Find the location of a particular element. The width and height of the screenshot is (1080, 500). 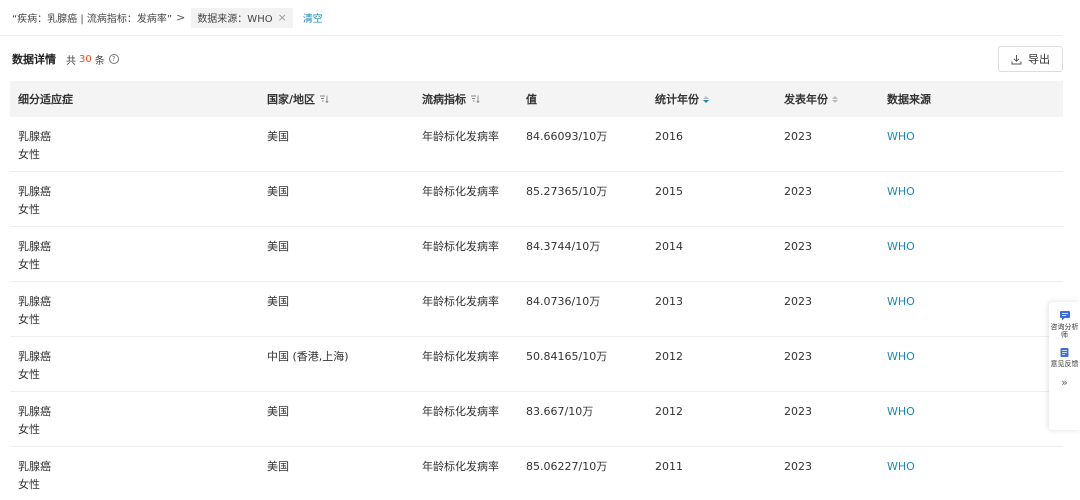

consult-analyst-button: 咨询分析师 is located at coordinates (1065, 324).